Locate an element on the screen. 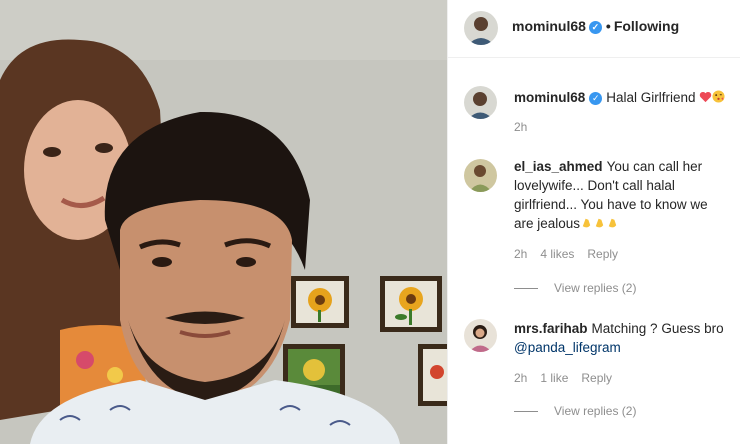  caption-time: 2h is located at coordinates (521, 127).